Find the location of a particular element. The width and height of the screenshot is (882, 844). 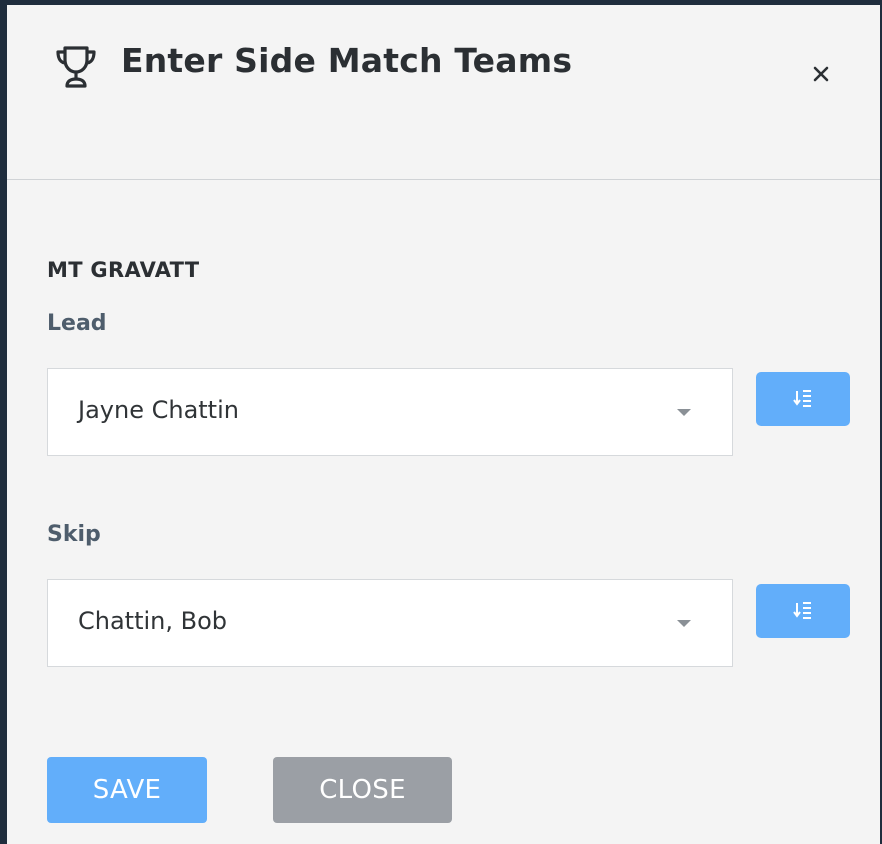

lead-select: Jayne Chattin is located at coordinates (390, 412).